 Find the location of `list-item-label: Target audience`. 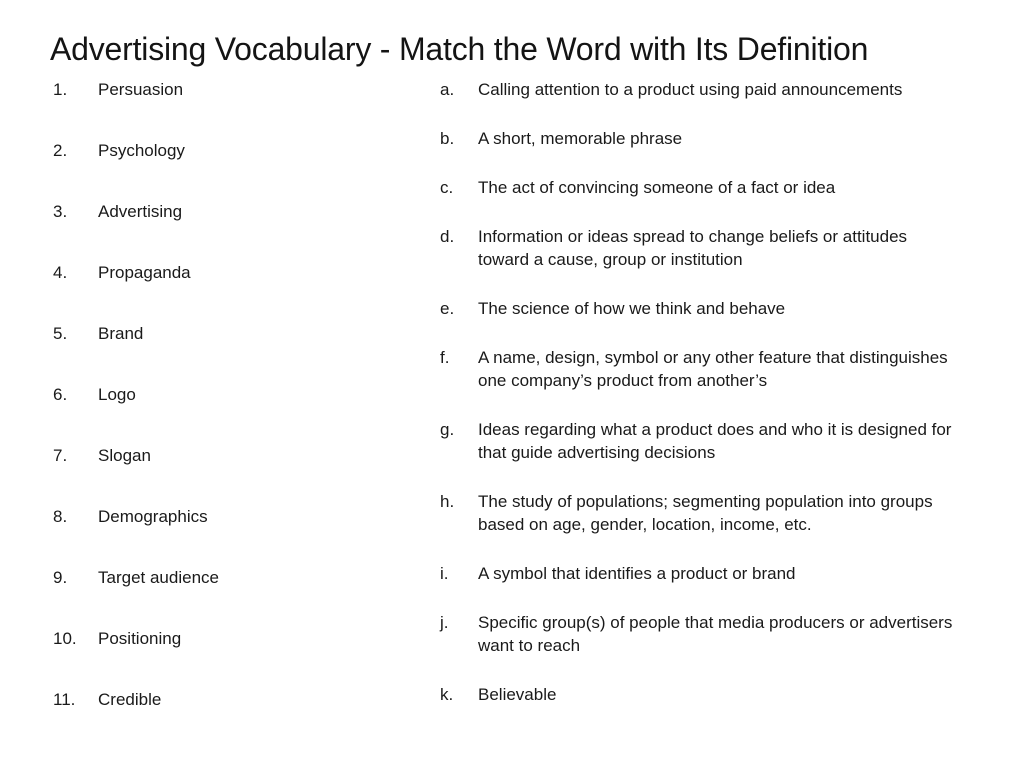

list-item-label: Target audience is located at coordinates (158, 577).